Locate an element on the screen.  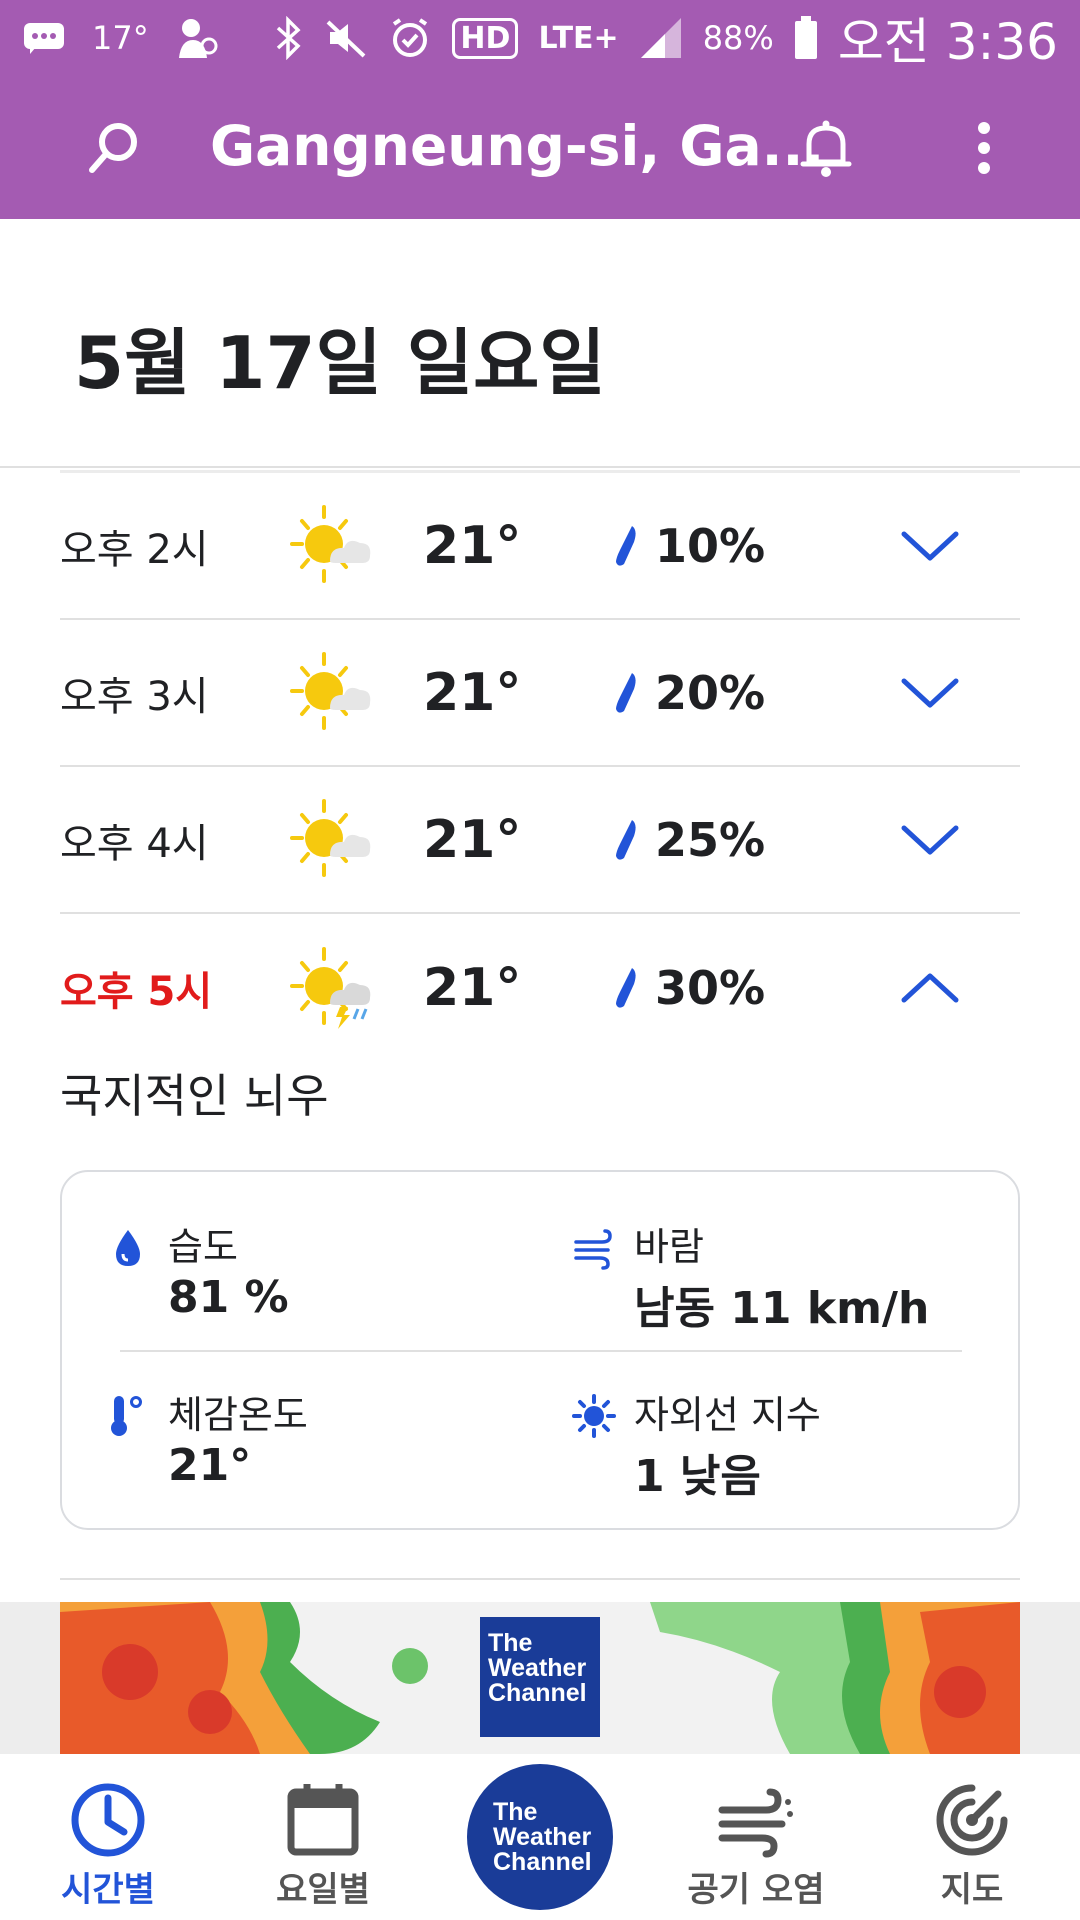
notifications-button is located at coordinates (826, 148).